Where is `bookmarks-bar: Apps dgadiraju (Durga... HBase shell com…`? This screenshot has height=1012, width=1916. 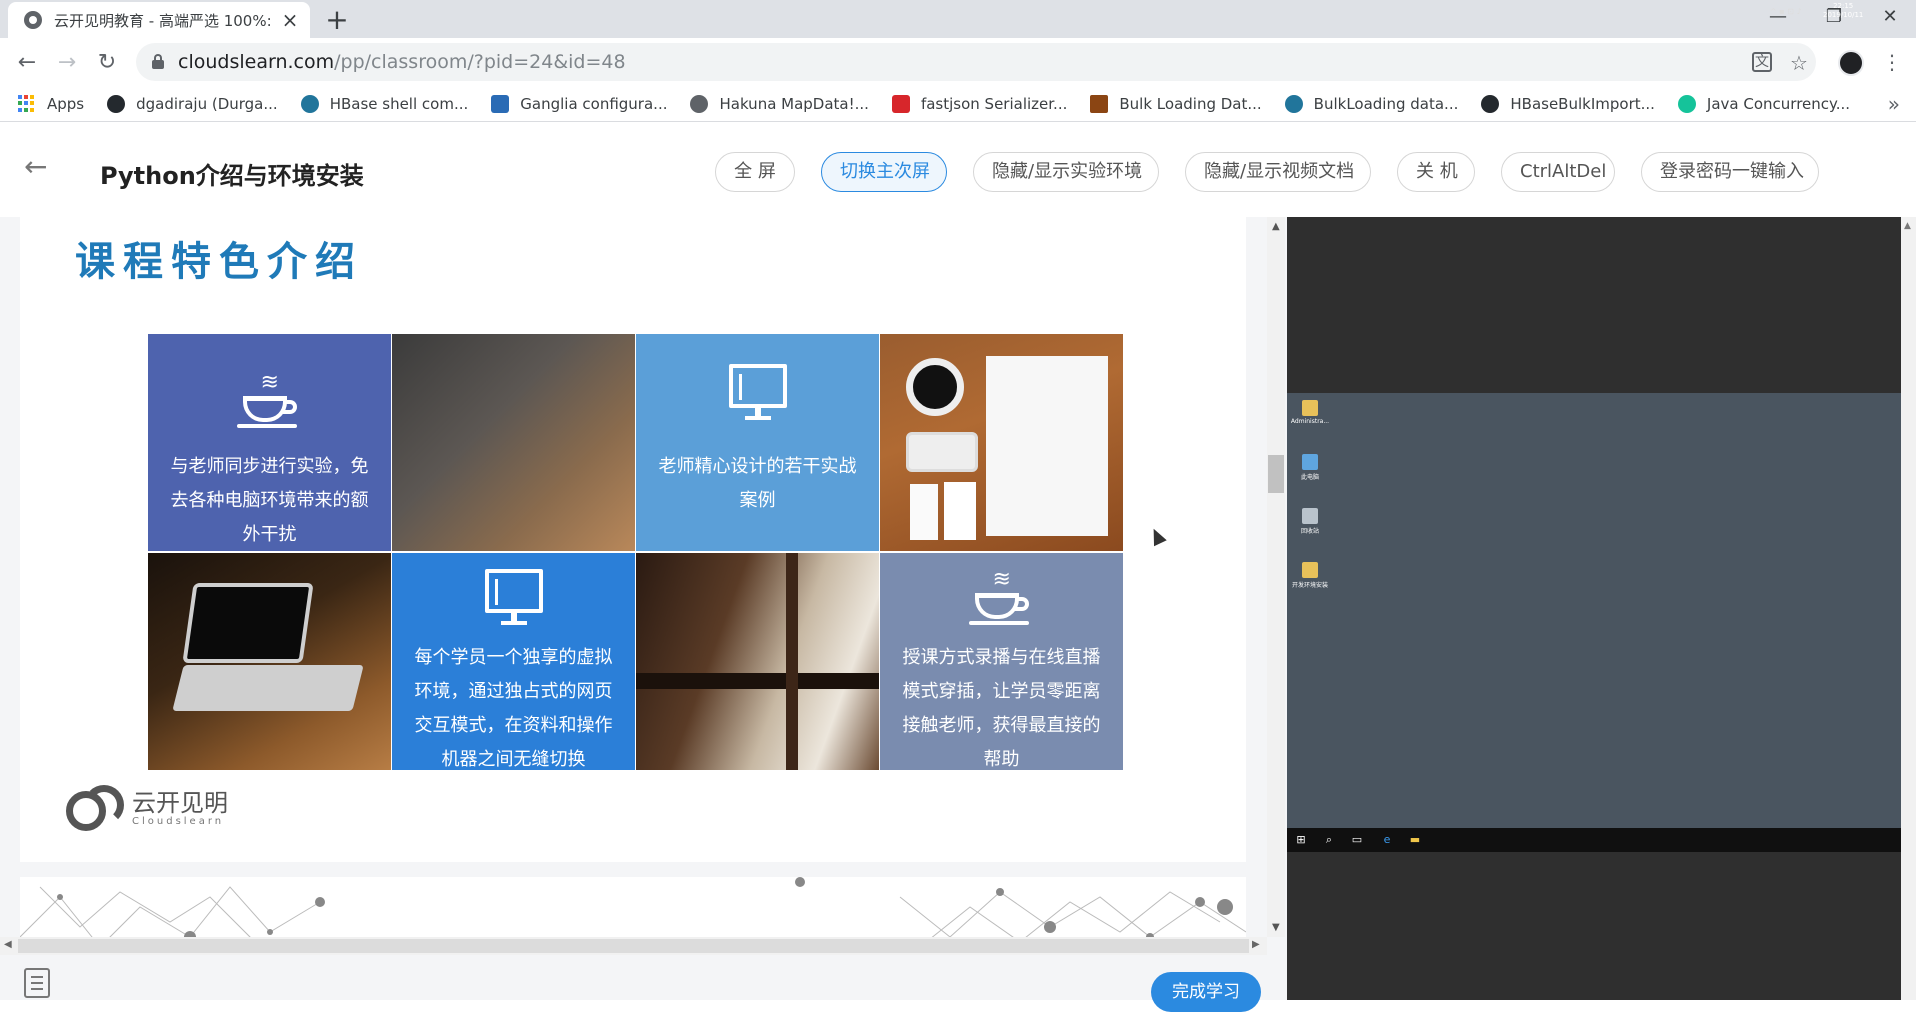
bookmarks-bar: Apps dgadiraju (Durga... HBase shell com… is located at coordinates (958, 104).